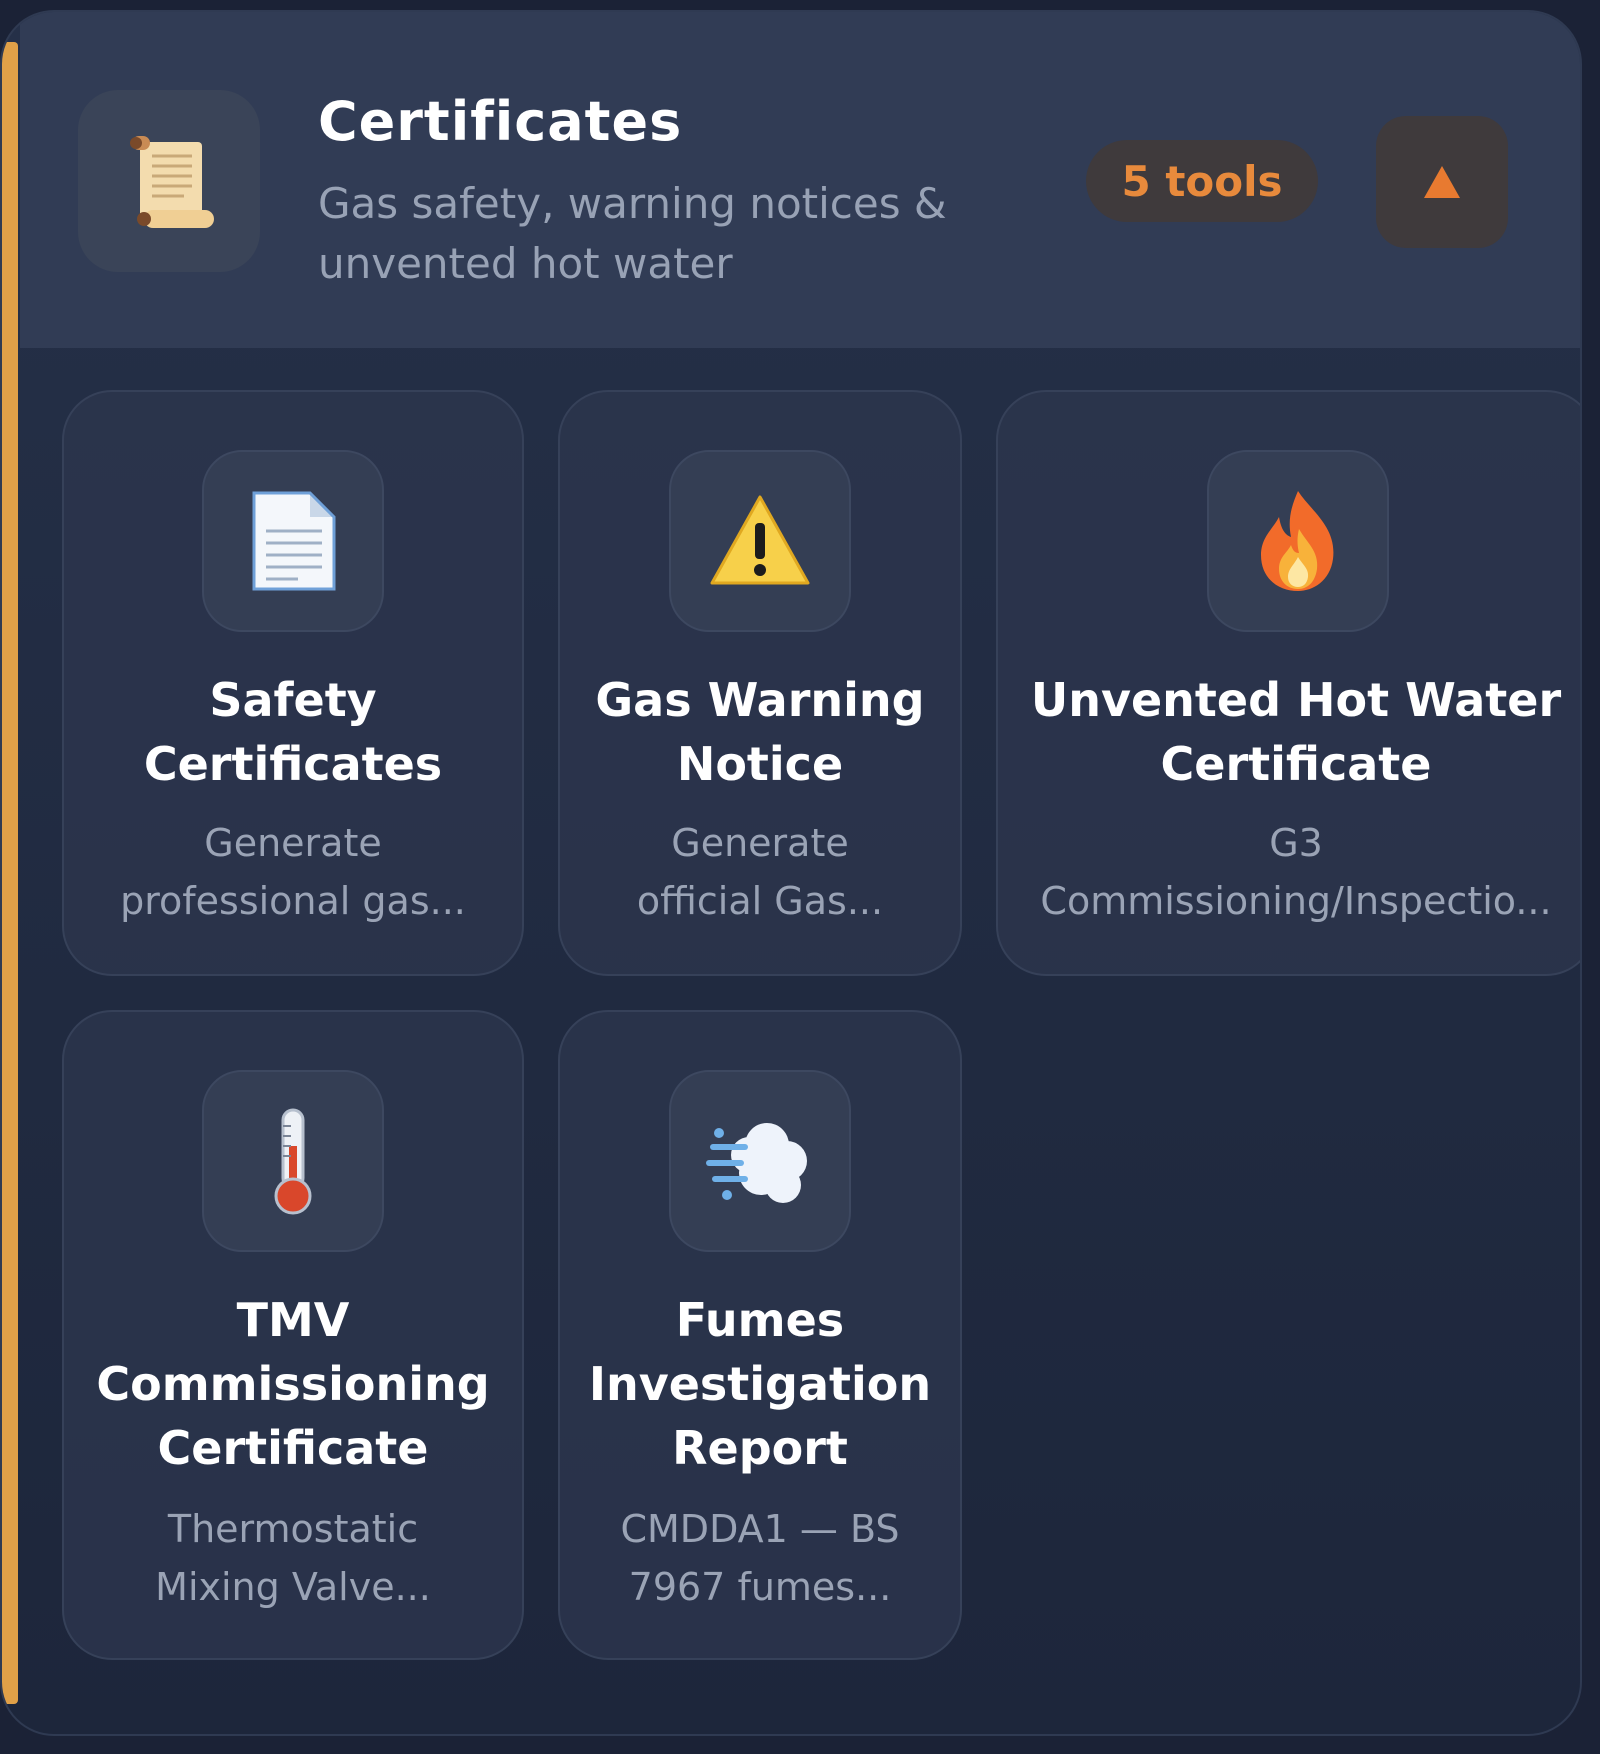 The width and height of the screenshot is (1600, 1754). Describe the element at coordinates (760, 1384) in the screenshot. I see `tool-card-title: Fumes Investigation Report` at that location.